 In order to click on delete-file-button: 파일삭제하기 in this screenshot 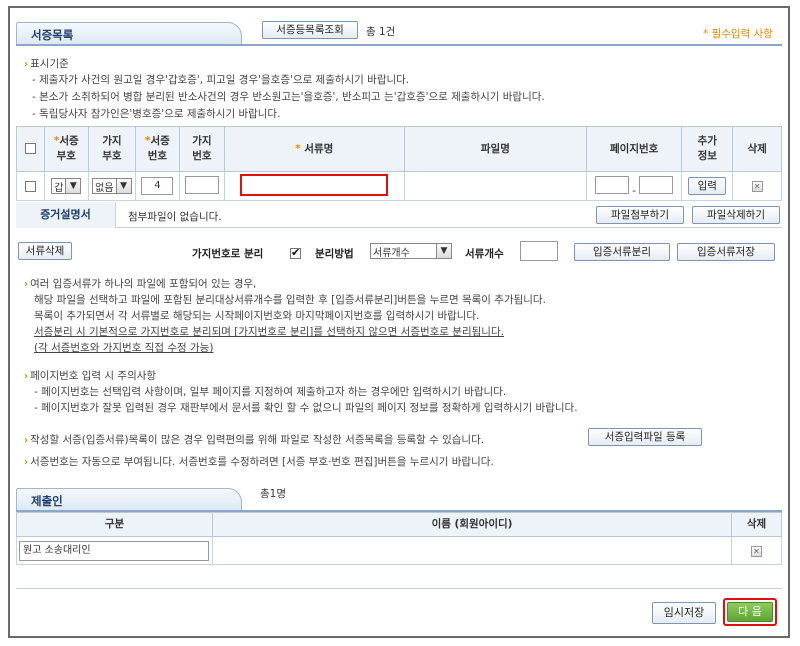, I will do `click(736, 215)`.